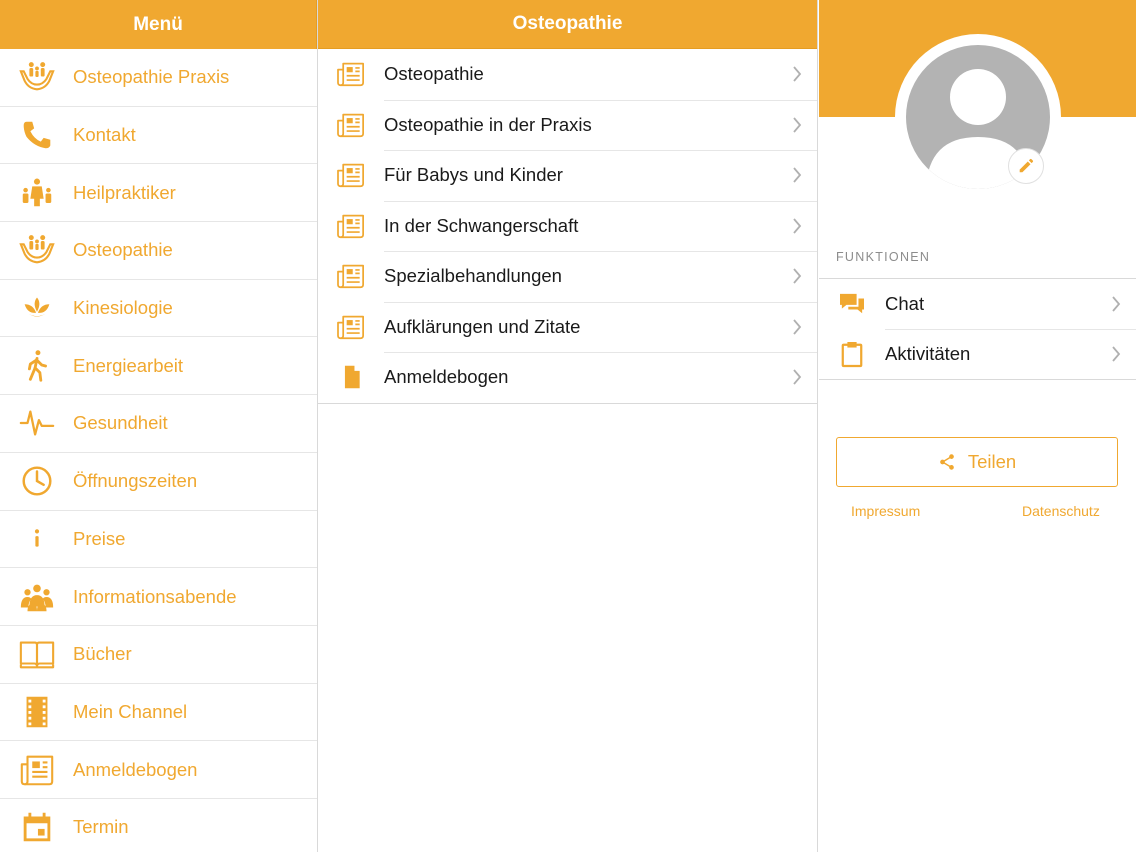 The image size is (1136, 852). What do you see at coordinates (852, 354) in the screenshot?
I see `clipboard-icon` at bounding box center [852, 354].